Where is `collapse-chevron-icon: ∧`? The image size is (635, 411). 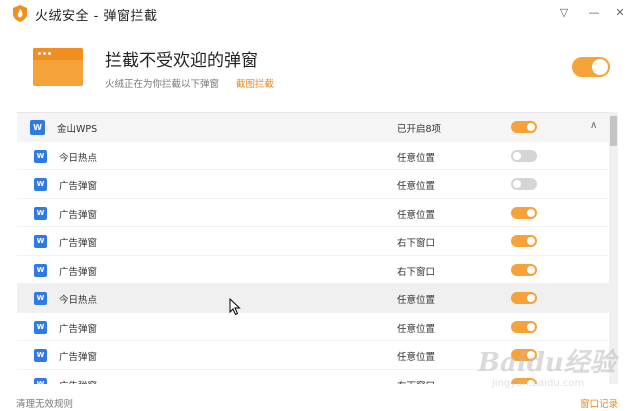 collapse-chevron-icon: ∧ is located at coordinates (593, 125).